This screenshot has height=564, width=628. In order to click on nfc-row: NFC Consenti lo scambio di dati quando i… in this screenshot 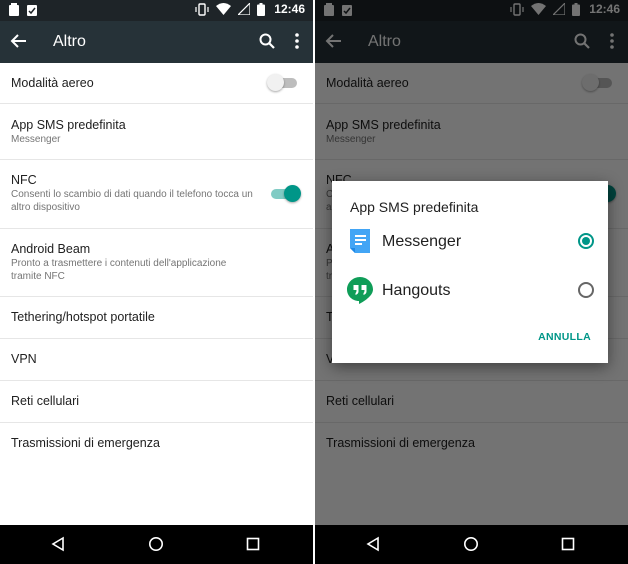, I will do `click(156, 194)`.